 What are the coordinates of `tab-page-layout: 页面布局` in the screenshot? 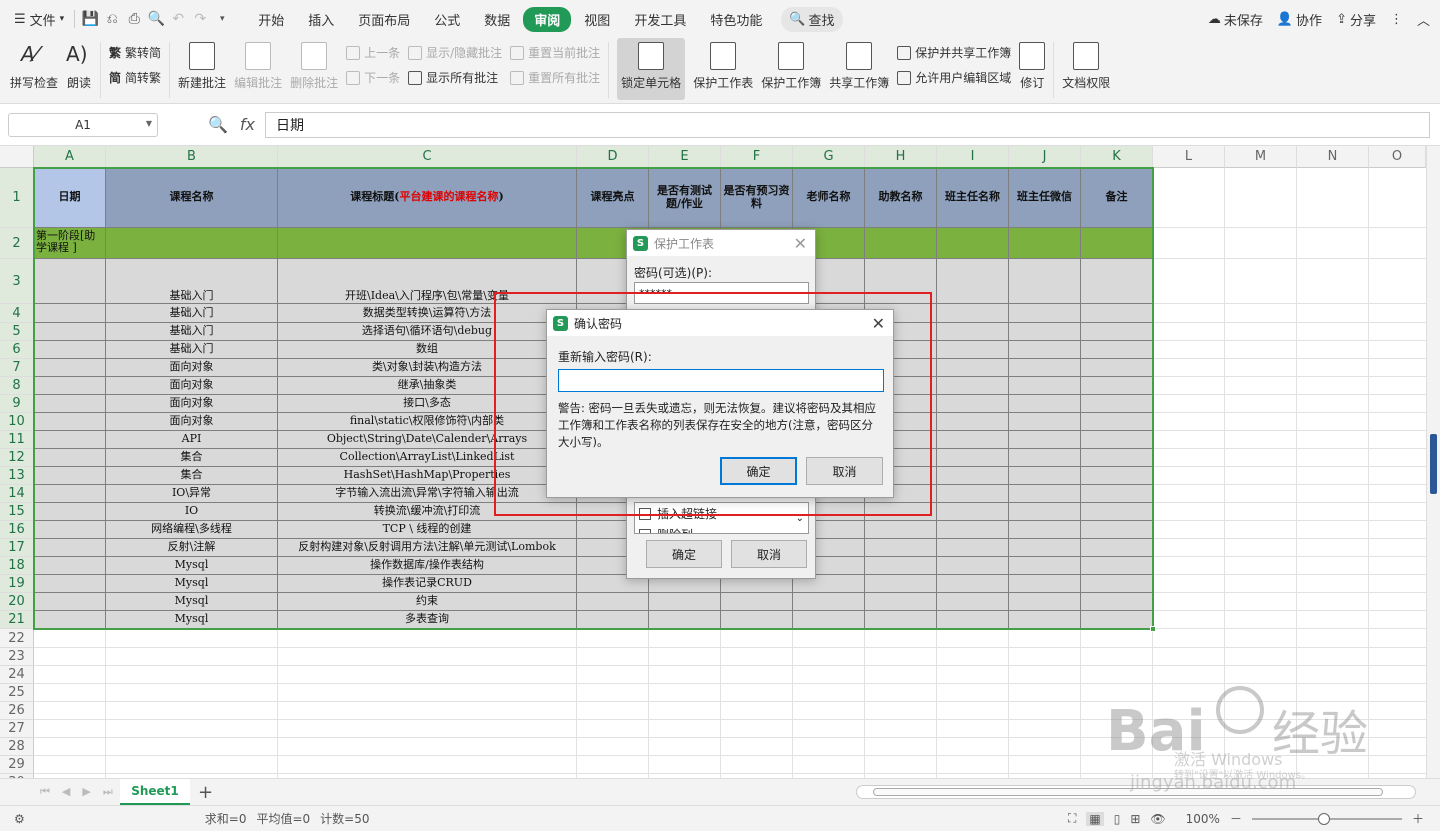 It's located at (384, 19).